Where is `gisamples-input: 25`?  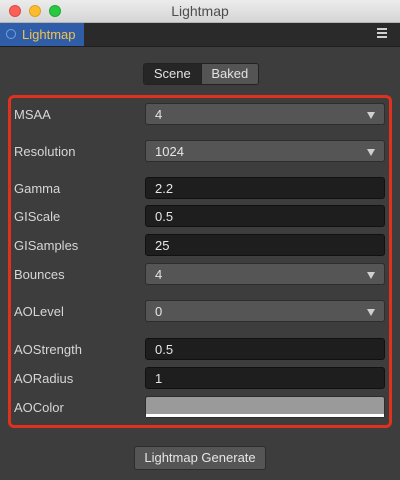
gisamples-input: 25 is located at coordinates (265, 245).